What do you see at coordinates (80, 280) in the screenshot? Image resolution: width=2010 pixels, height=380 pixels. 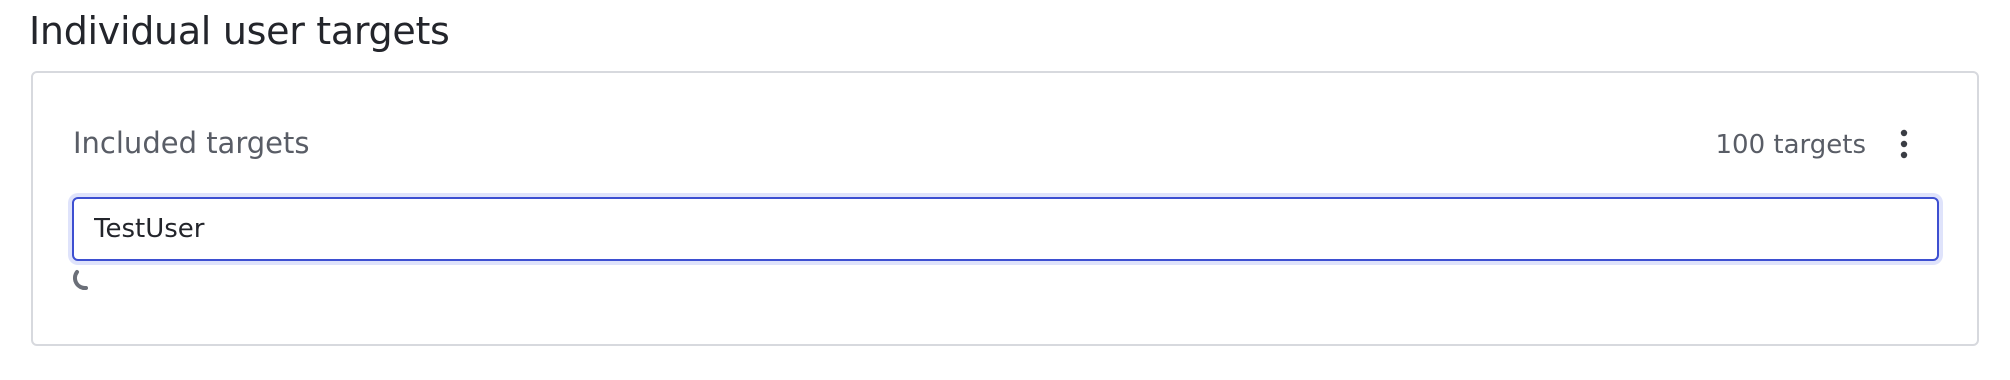 I see `loading-spinner-icon` at bounding box center [80, 280].